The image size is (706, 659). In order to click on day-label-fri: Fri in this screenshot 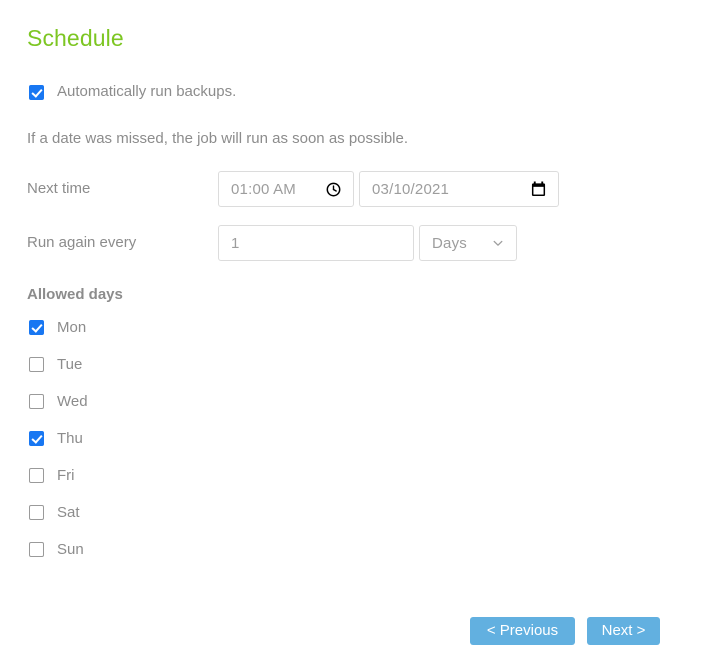, I will do `click(66, 475)`.